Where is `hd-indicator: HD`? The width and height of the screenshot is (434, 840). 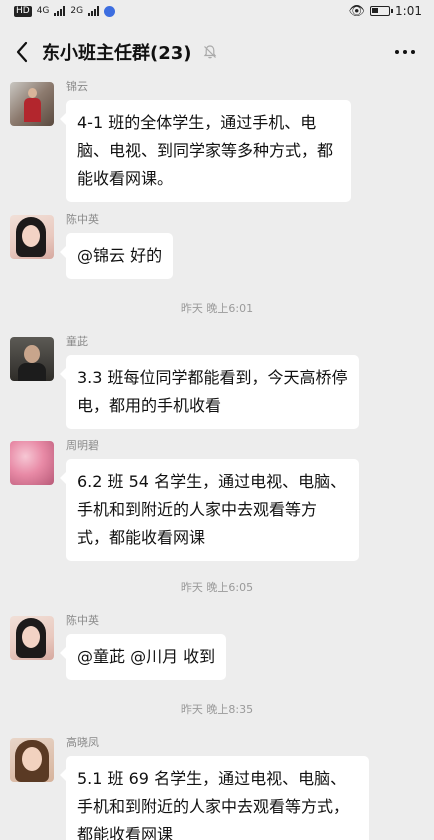 hd-indicator: HD is located at coordinates (23, 11).